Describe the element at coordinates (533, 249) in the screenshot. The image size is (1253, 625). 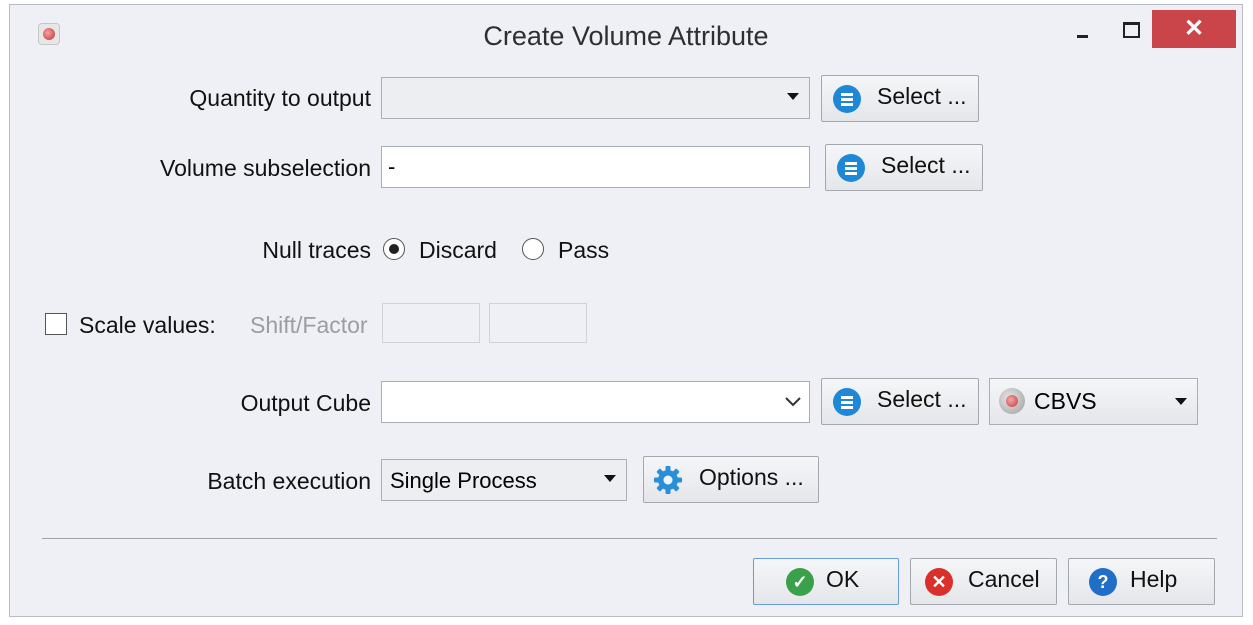
I see `radio-pass` at that location.